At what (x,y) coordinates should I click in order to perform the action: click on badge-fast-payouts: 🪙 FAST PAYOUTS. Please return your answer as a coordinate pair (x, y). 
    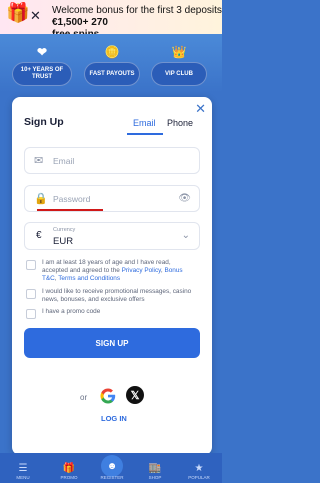
    Looking at the image, I should click on (112, 66).